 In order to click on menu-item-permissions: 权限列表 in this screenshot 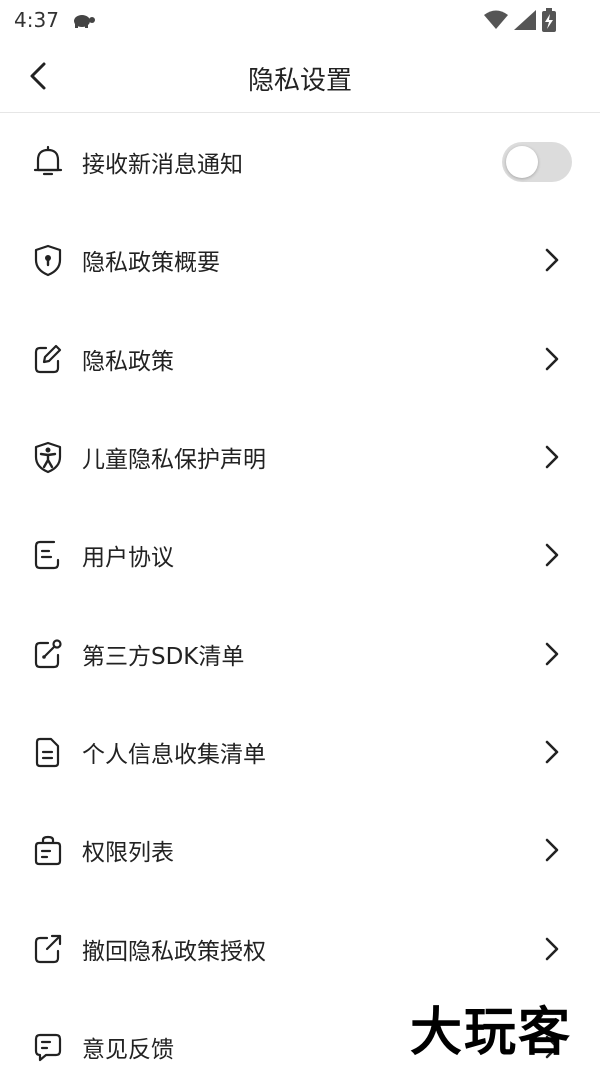, I will do `click(300, 850)`.